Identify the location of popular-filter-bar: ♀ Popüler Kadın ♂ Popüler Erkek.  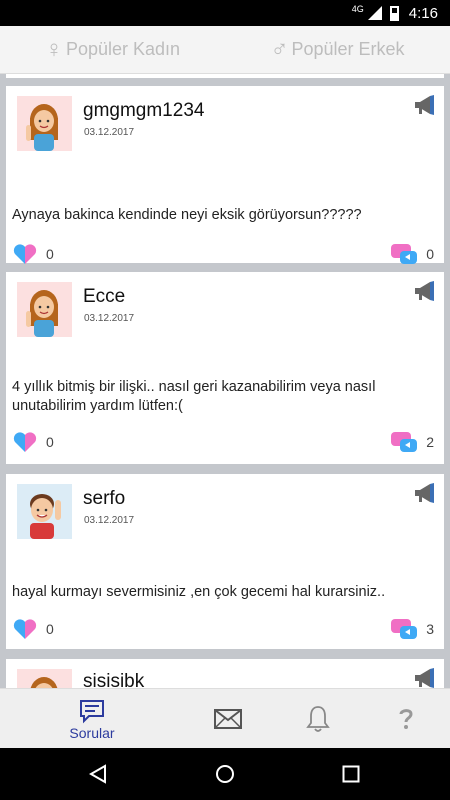
(225, 50).